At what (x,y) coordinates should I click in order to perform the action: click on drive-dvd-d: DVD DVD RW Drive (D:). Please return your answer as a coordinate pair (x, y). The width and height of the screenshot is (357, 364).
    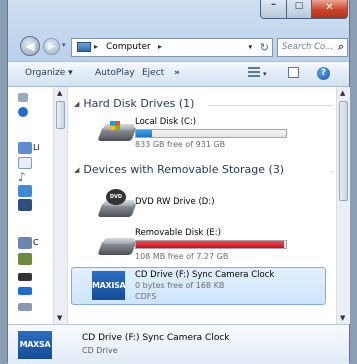
    Looking at the image, I should click on (200, 205).